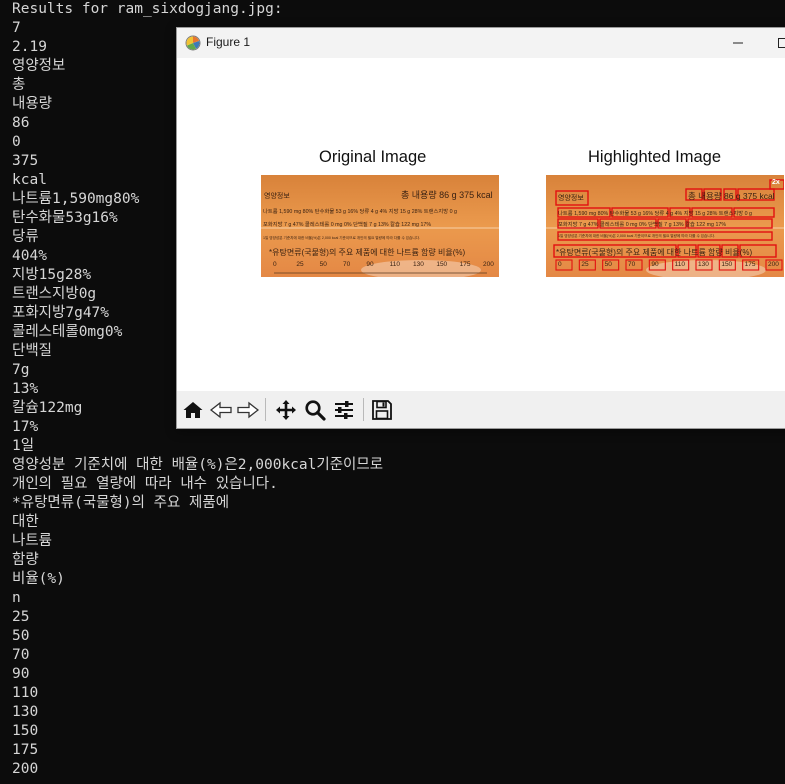 The height and width of the screenshot is (784, 785). What do you see at coordinates (16, 142) in the screenshot?
I see `terminal-line: 0` at bounding box center [16, 142].